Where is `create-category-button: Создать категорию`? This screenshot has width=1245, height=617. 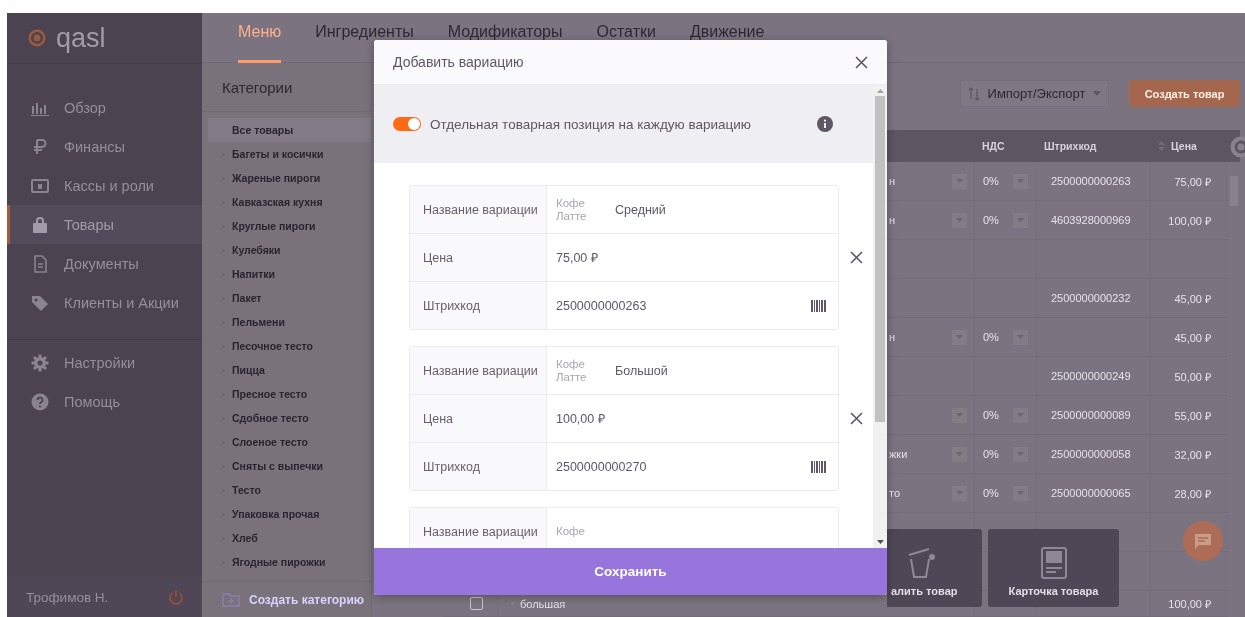 create-category-button: Создать категорию is located at coordinates (293, 599).